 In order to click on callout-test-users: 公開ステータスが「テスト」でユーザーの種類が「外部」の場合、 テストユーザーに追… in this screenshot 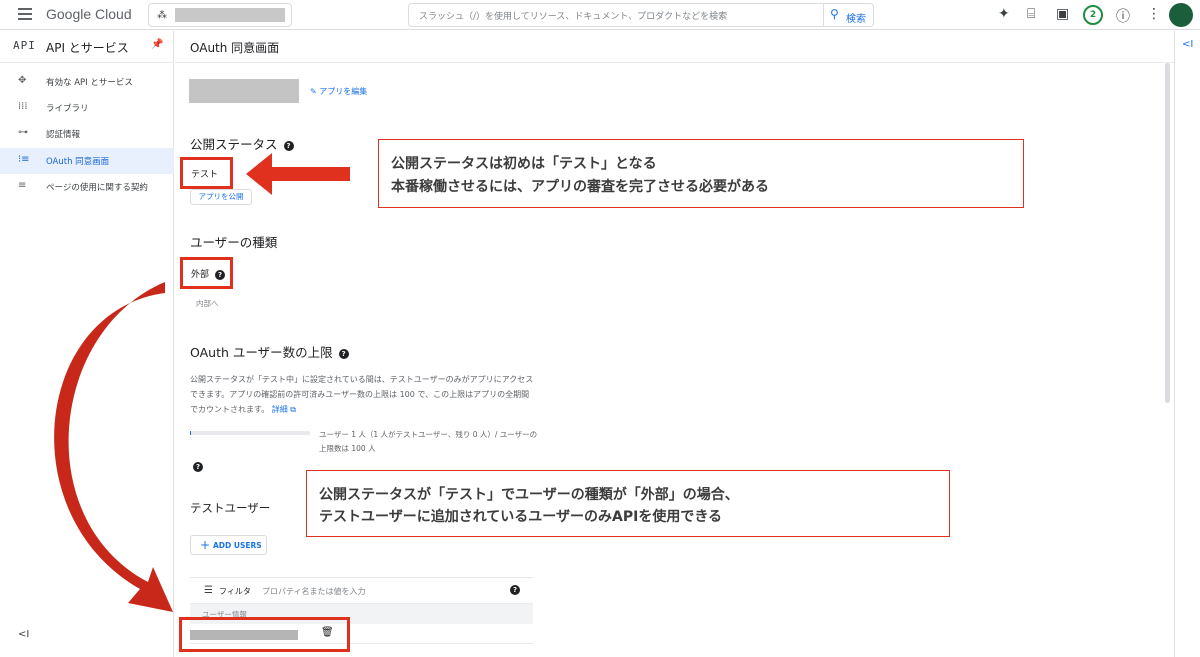, I will do `click(628, 503)`.